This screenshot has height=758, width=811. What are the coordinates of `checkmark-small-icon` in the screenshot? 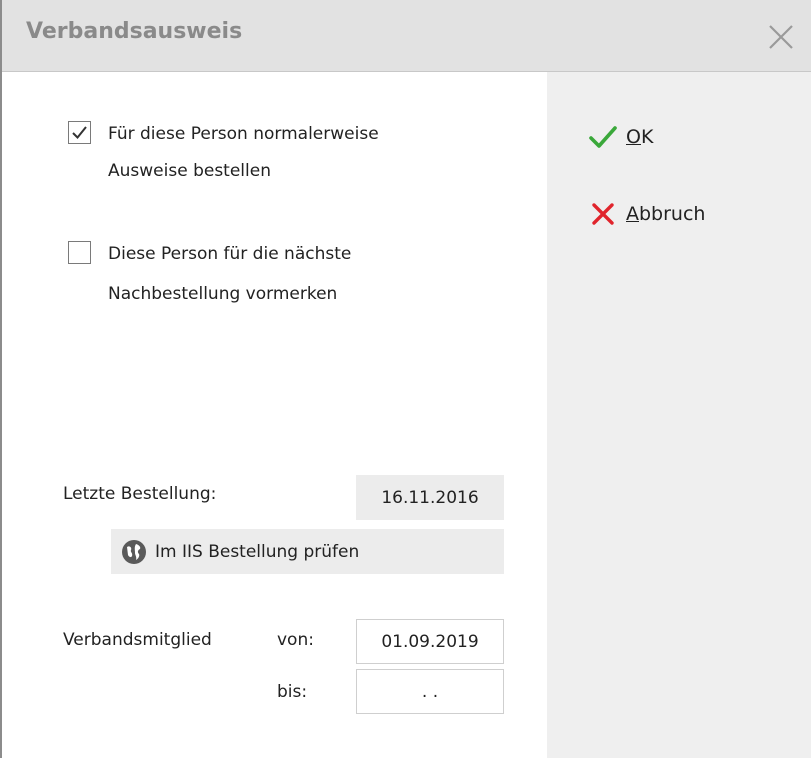 It's located at (79, 132).